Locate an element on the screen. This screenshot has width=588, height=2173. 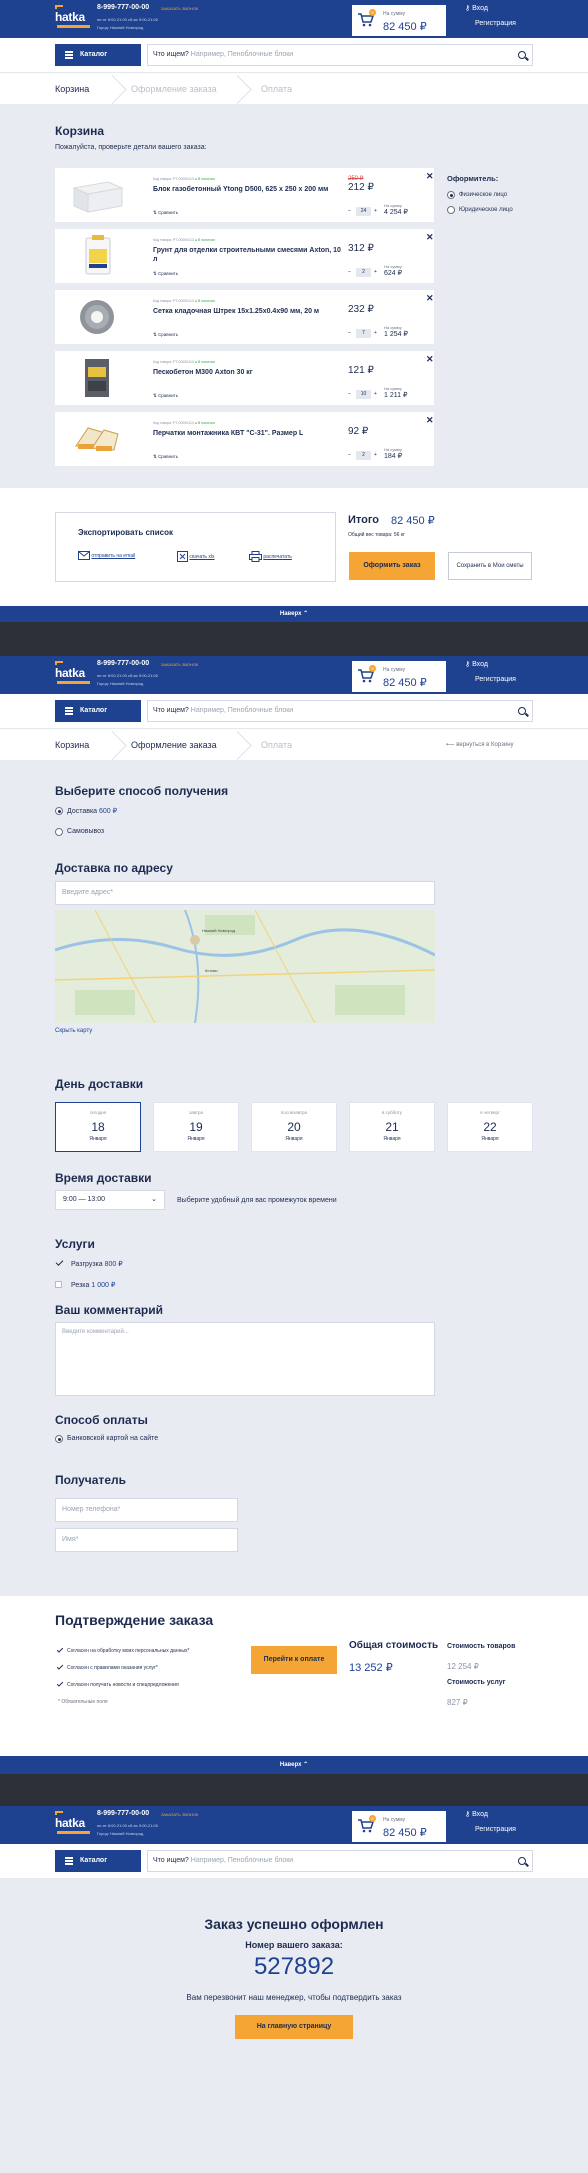
delivery-day-option: завтра 19 Января is located at coordinates (196, 1127).